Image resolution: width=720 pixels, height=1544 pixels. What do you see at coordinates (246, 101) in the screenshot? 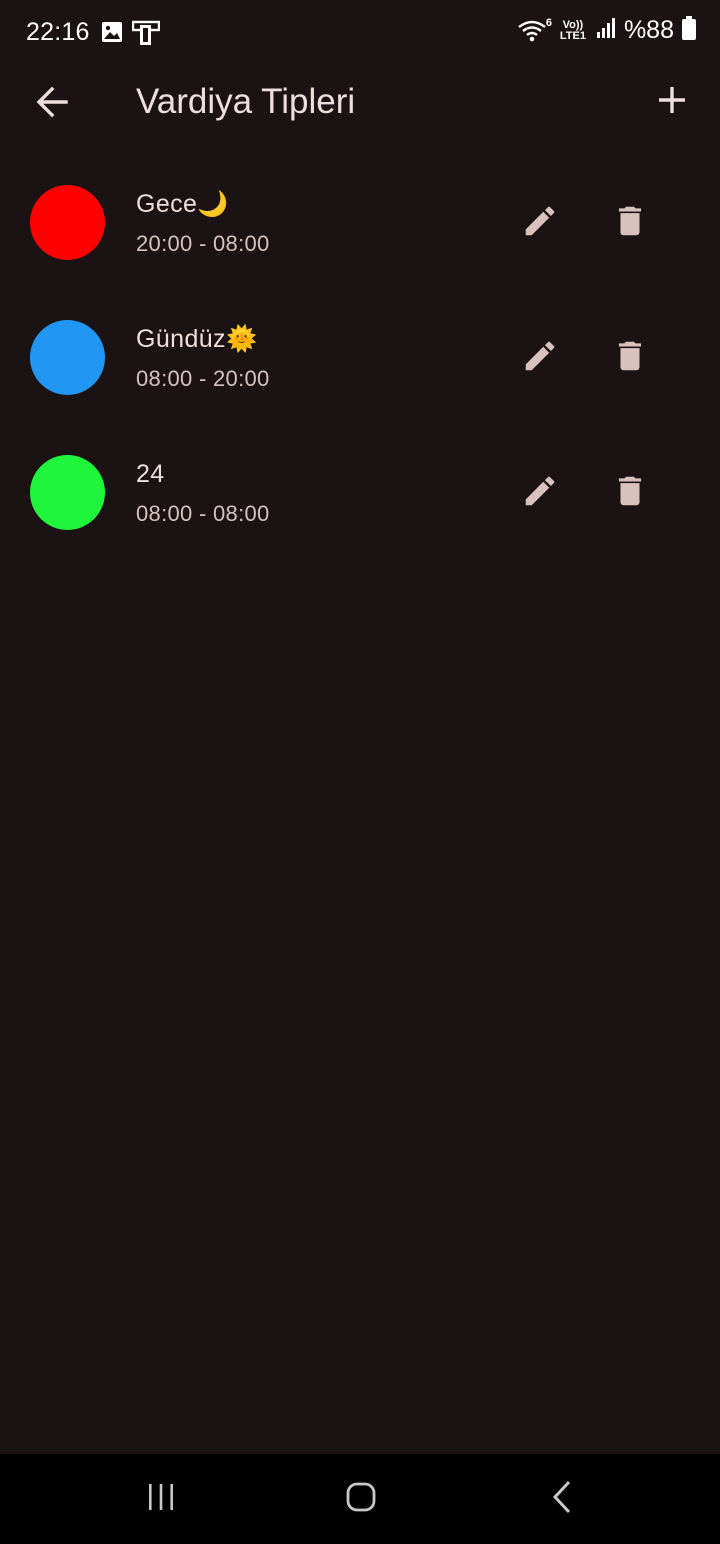
I see `page-title: Vardiya Tipleri` at bounding box center [246, 101].